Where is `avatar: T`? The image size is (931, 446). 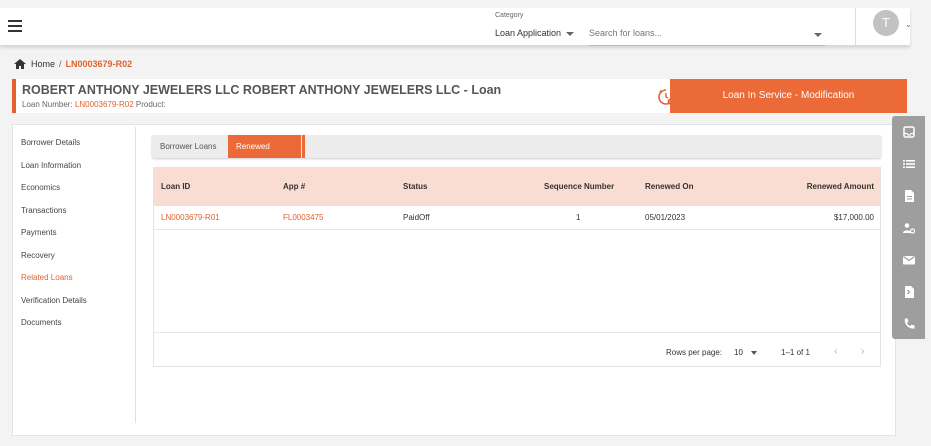
avatar: T is located at coordinates (886, 23).